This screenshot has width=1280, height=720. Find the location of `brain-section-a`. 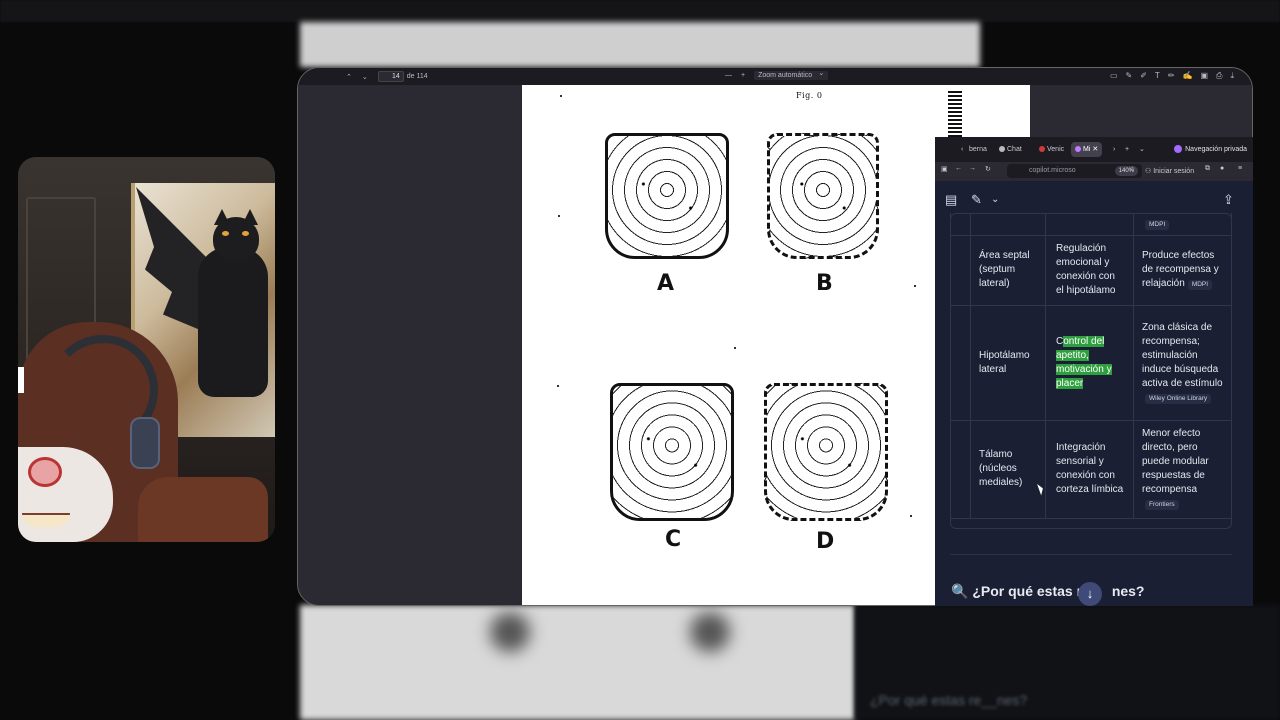

brain-section-a is located at coordinates (667, 196).